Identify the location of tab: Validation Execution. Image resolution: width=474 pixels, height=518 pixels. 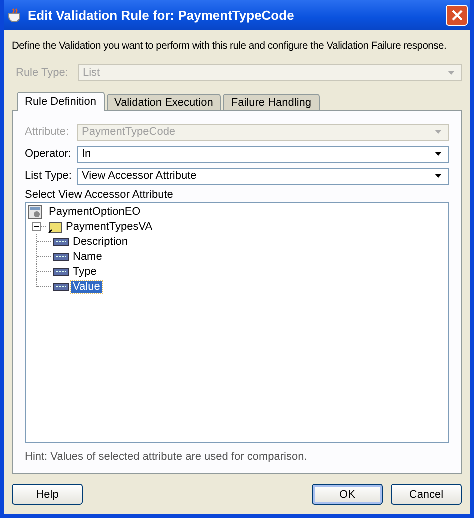
(164, 102).